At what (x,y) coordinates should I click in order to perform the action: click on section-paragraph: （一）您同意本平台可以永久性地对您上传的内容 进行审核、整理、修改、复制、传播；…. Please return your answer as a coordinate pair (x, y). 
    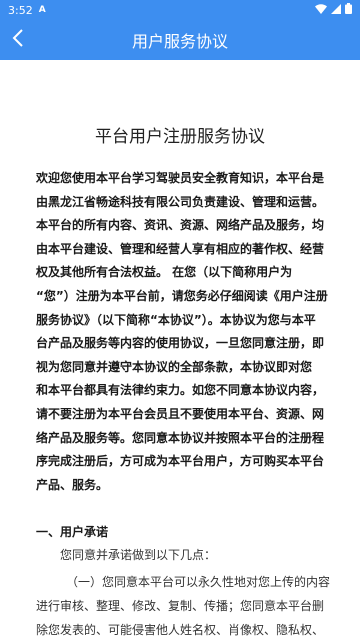
    Looking at the image, I should click on (183, 606).